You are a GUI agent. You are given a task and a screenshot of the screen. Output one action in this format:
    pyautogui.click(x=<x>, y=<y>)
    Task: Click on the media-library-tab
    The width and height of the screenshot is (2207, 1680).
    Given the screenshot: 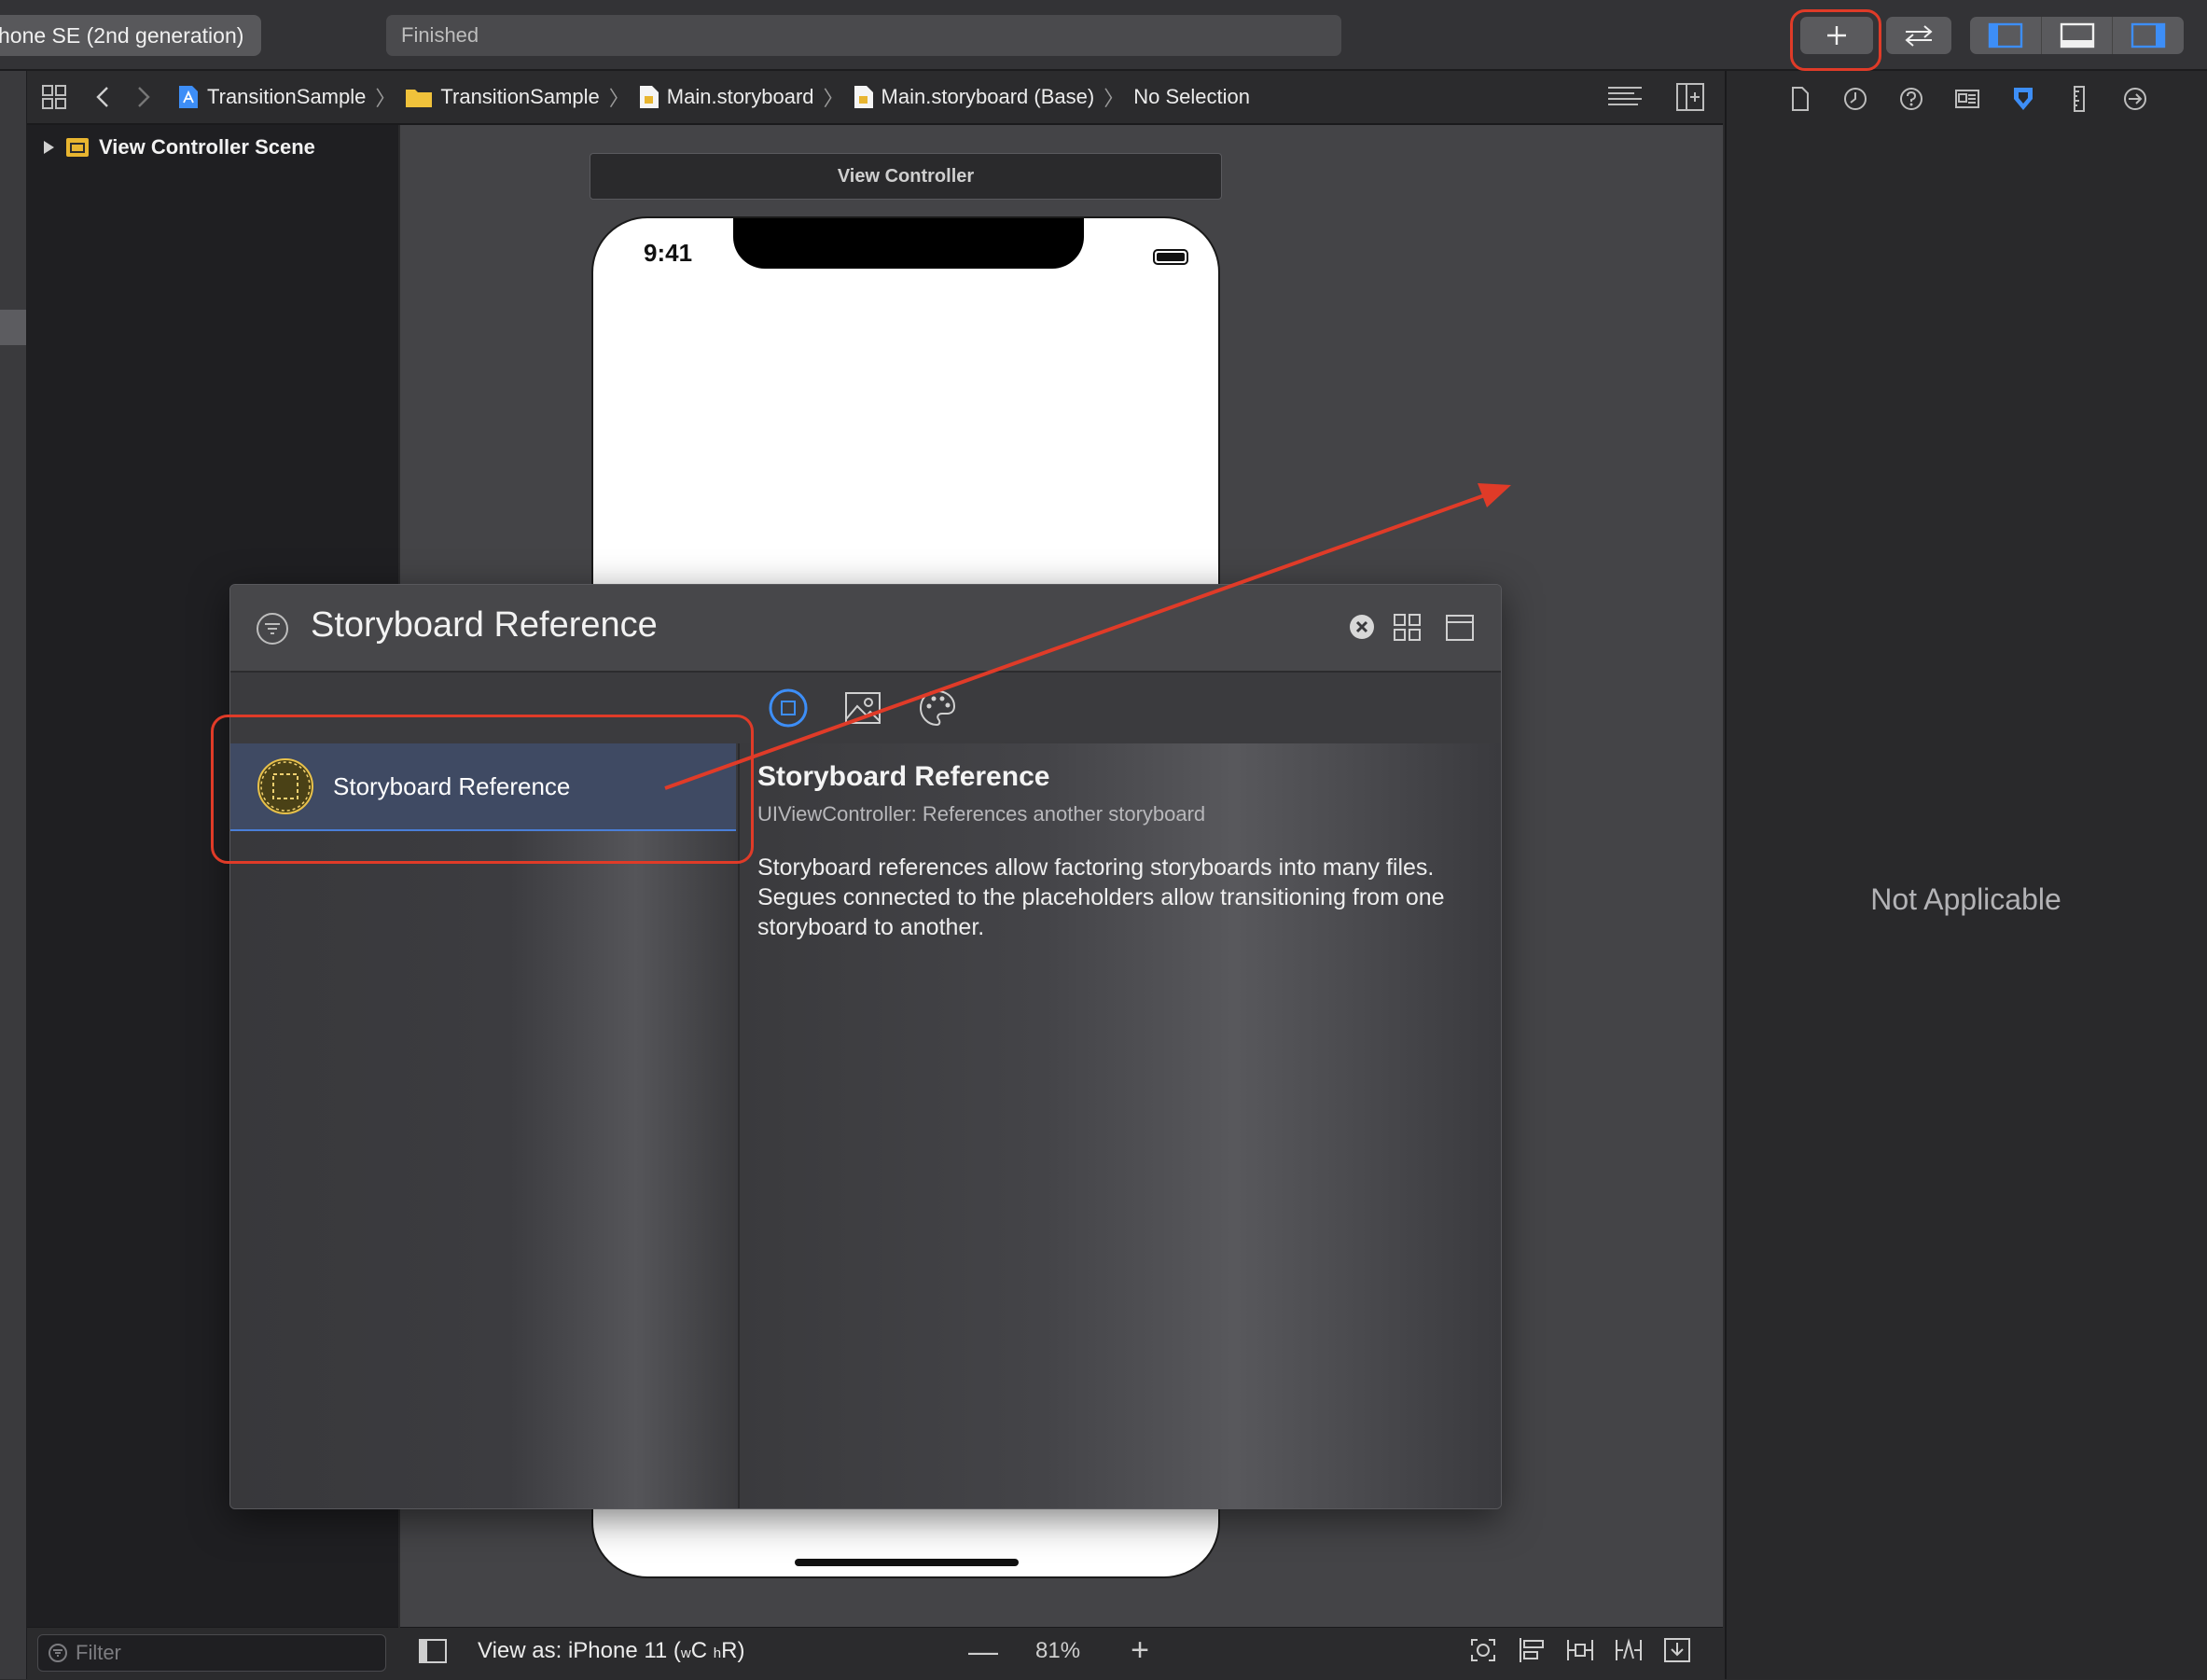 What is the action you would take?
    pyautogui.click(x=862, y=708)
    